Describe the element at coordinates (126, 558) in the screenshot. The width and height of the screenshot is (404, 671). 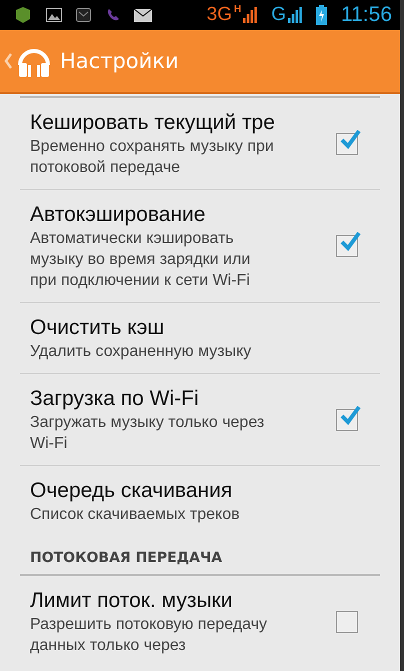
I see `section-header: ПОТОКОВАЯ ПЕРЕДАЧА` at that location.